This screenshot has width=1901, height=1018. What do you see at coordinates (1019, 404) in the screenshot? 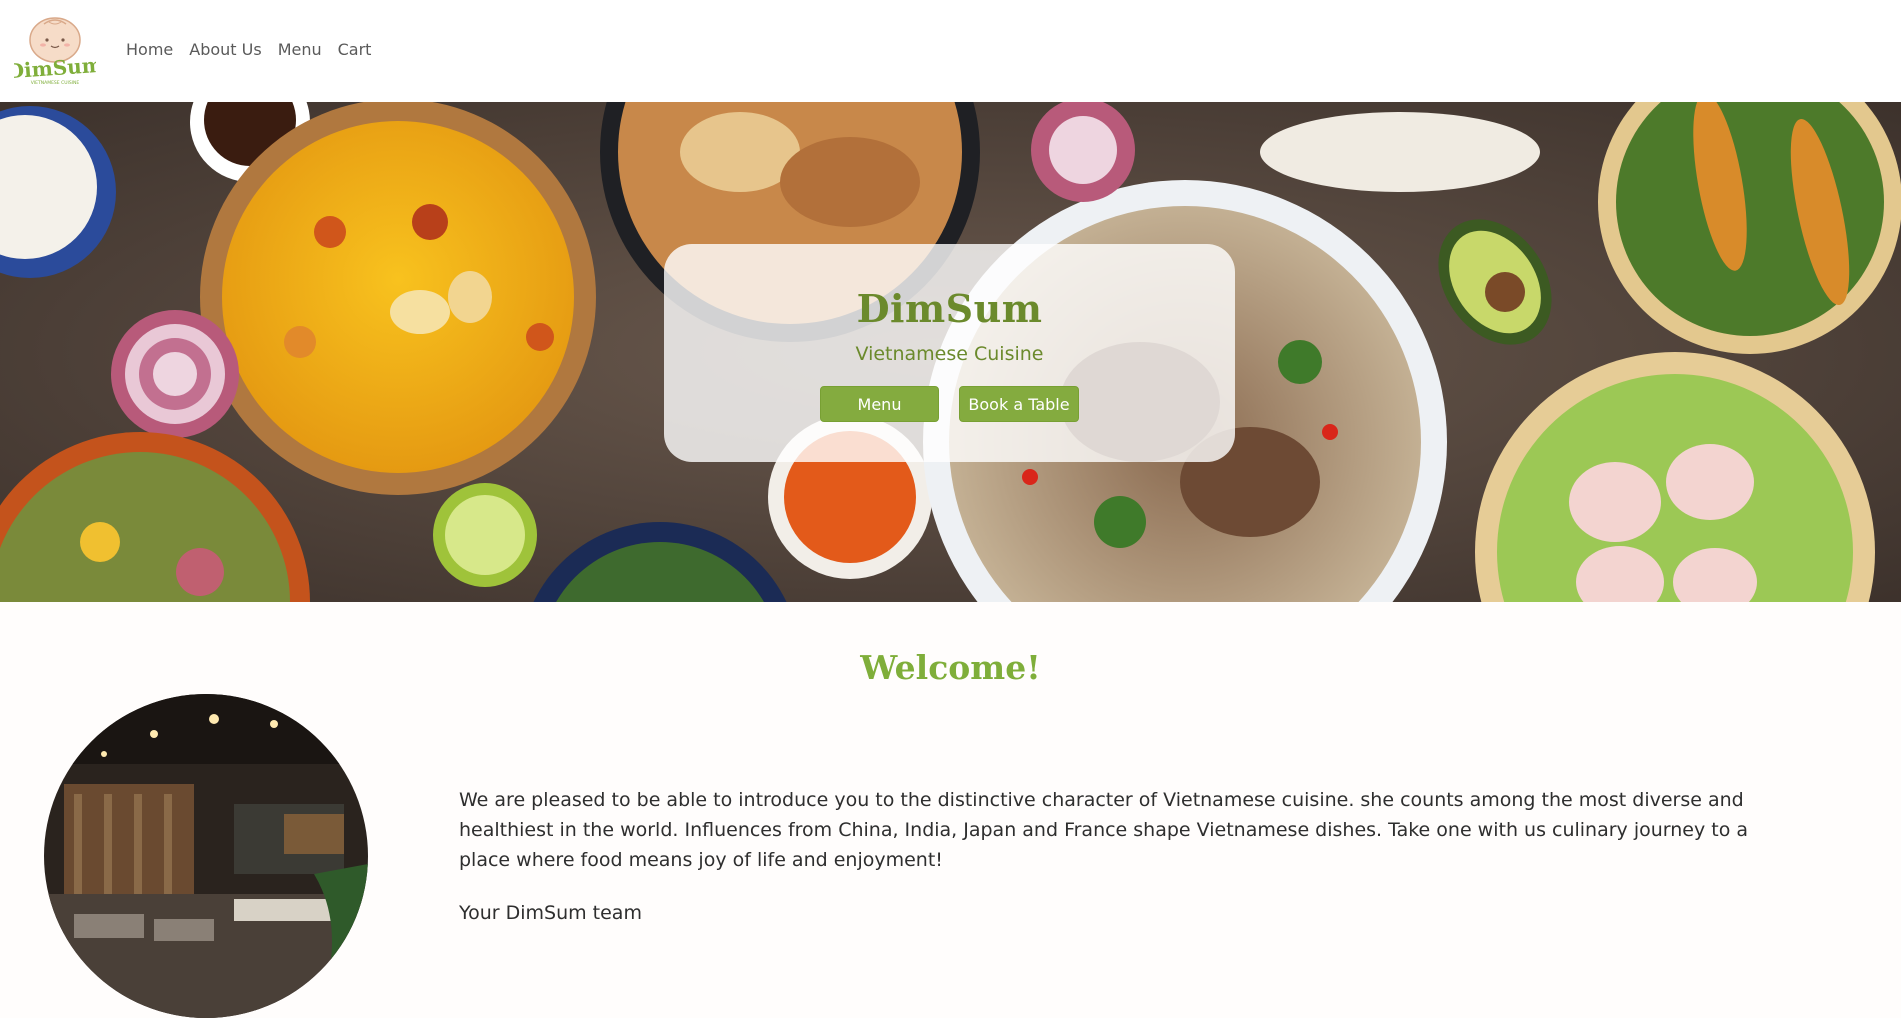
I see `book-table-button: Book a Table` at bounding box center [1019, 404].